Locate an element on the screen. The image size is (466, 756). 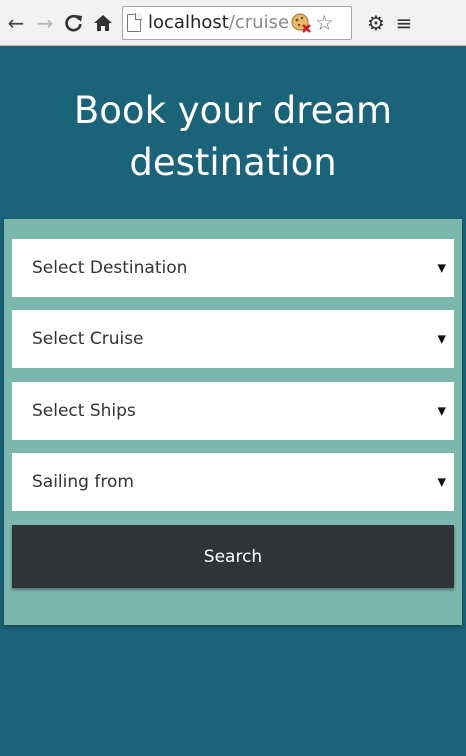
home-icon is located at coordinates (103, 23).